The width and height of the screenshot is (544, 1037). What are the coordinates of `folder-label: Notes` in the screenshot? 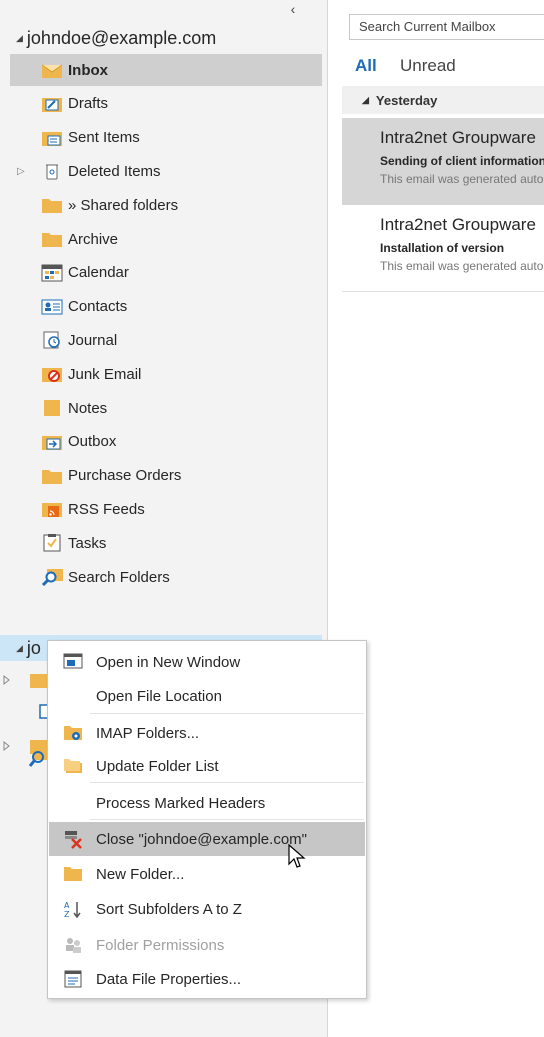 It's located at (88, 408).